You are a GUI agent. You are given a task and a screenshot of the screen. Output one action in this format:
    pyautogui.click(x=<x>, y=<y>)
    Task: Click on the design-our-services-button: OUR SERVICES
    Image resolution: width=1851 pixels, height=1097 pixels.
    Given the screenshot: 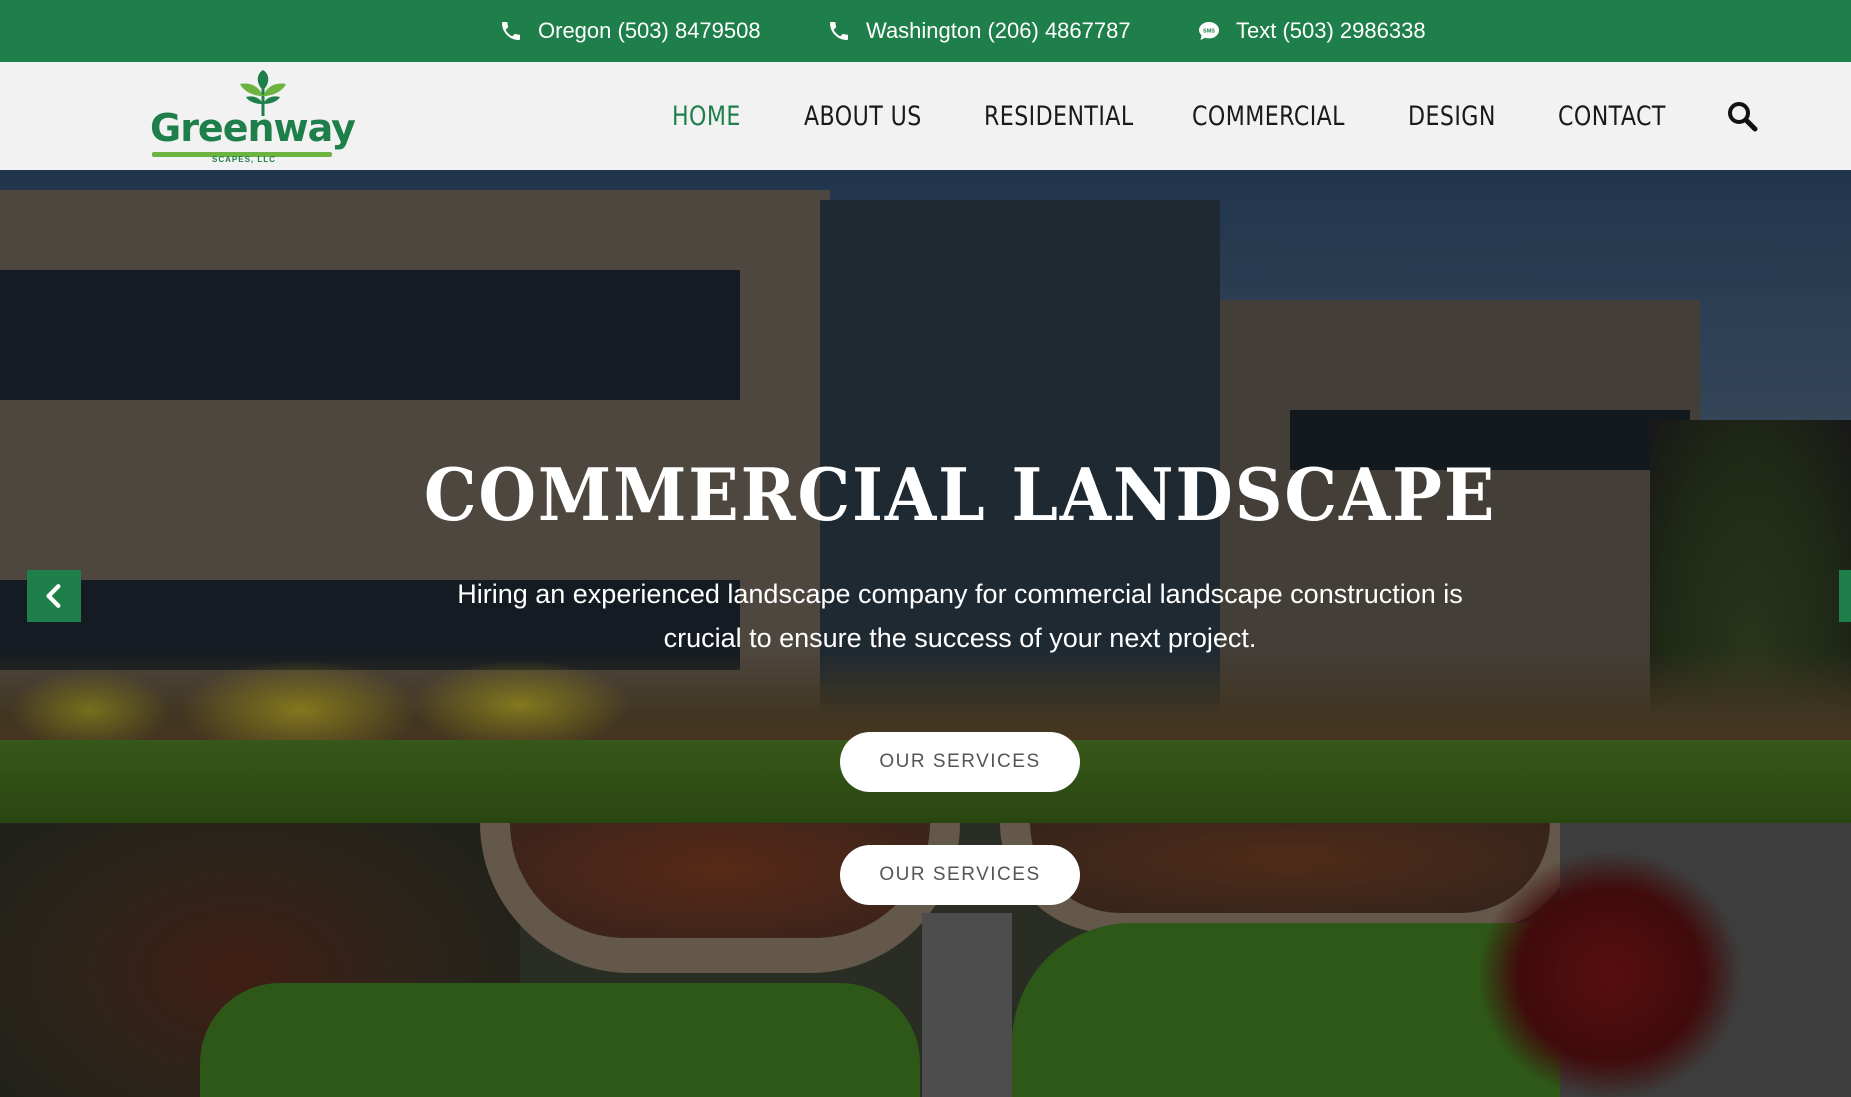 What is the action you would take?
    pyautogui.click(x=960, y=875)
    